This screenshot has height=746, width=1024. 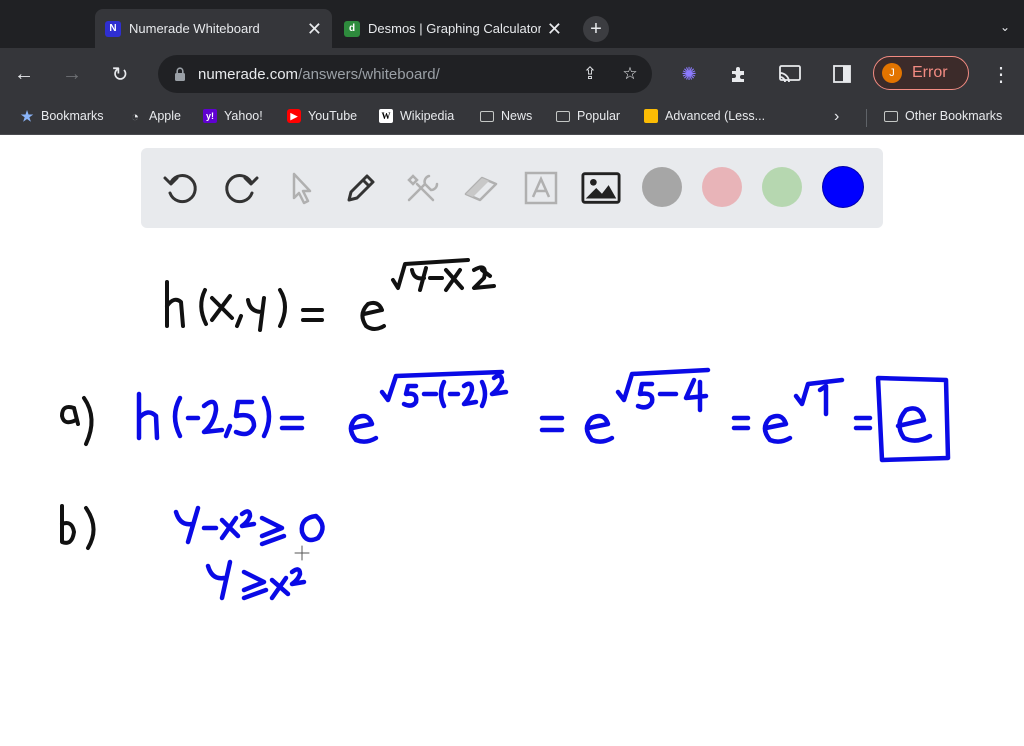 What do you see at coordinates (630, 74) in the screenshot?
I see `bookmark-star-icon: ☆` at bounding box center [630, 74].